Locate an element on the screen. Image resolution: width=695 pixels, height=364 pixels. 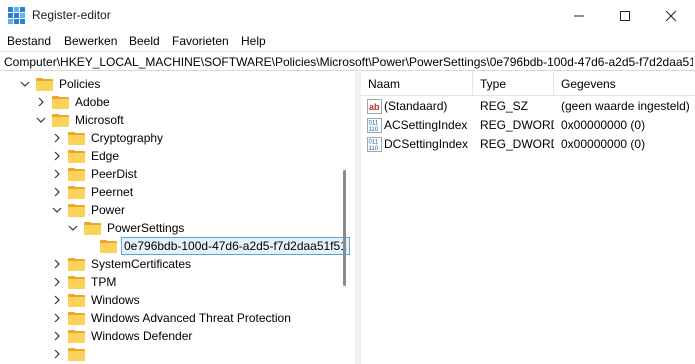
tree-node-label: PeerDist is located at coordinates (114, 174).